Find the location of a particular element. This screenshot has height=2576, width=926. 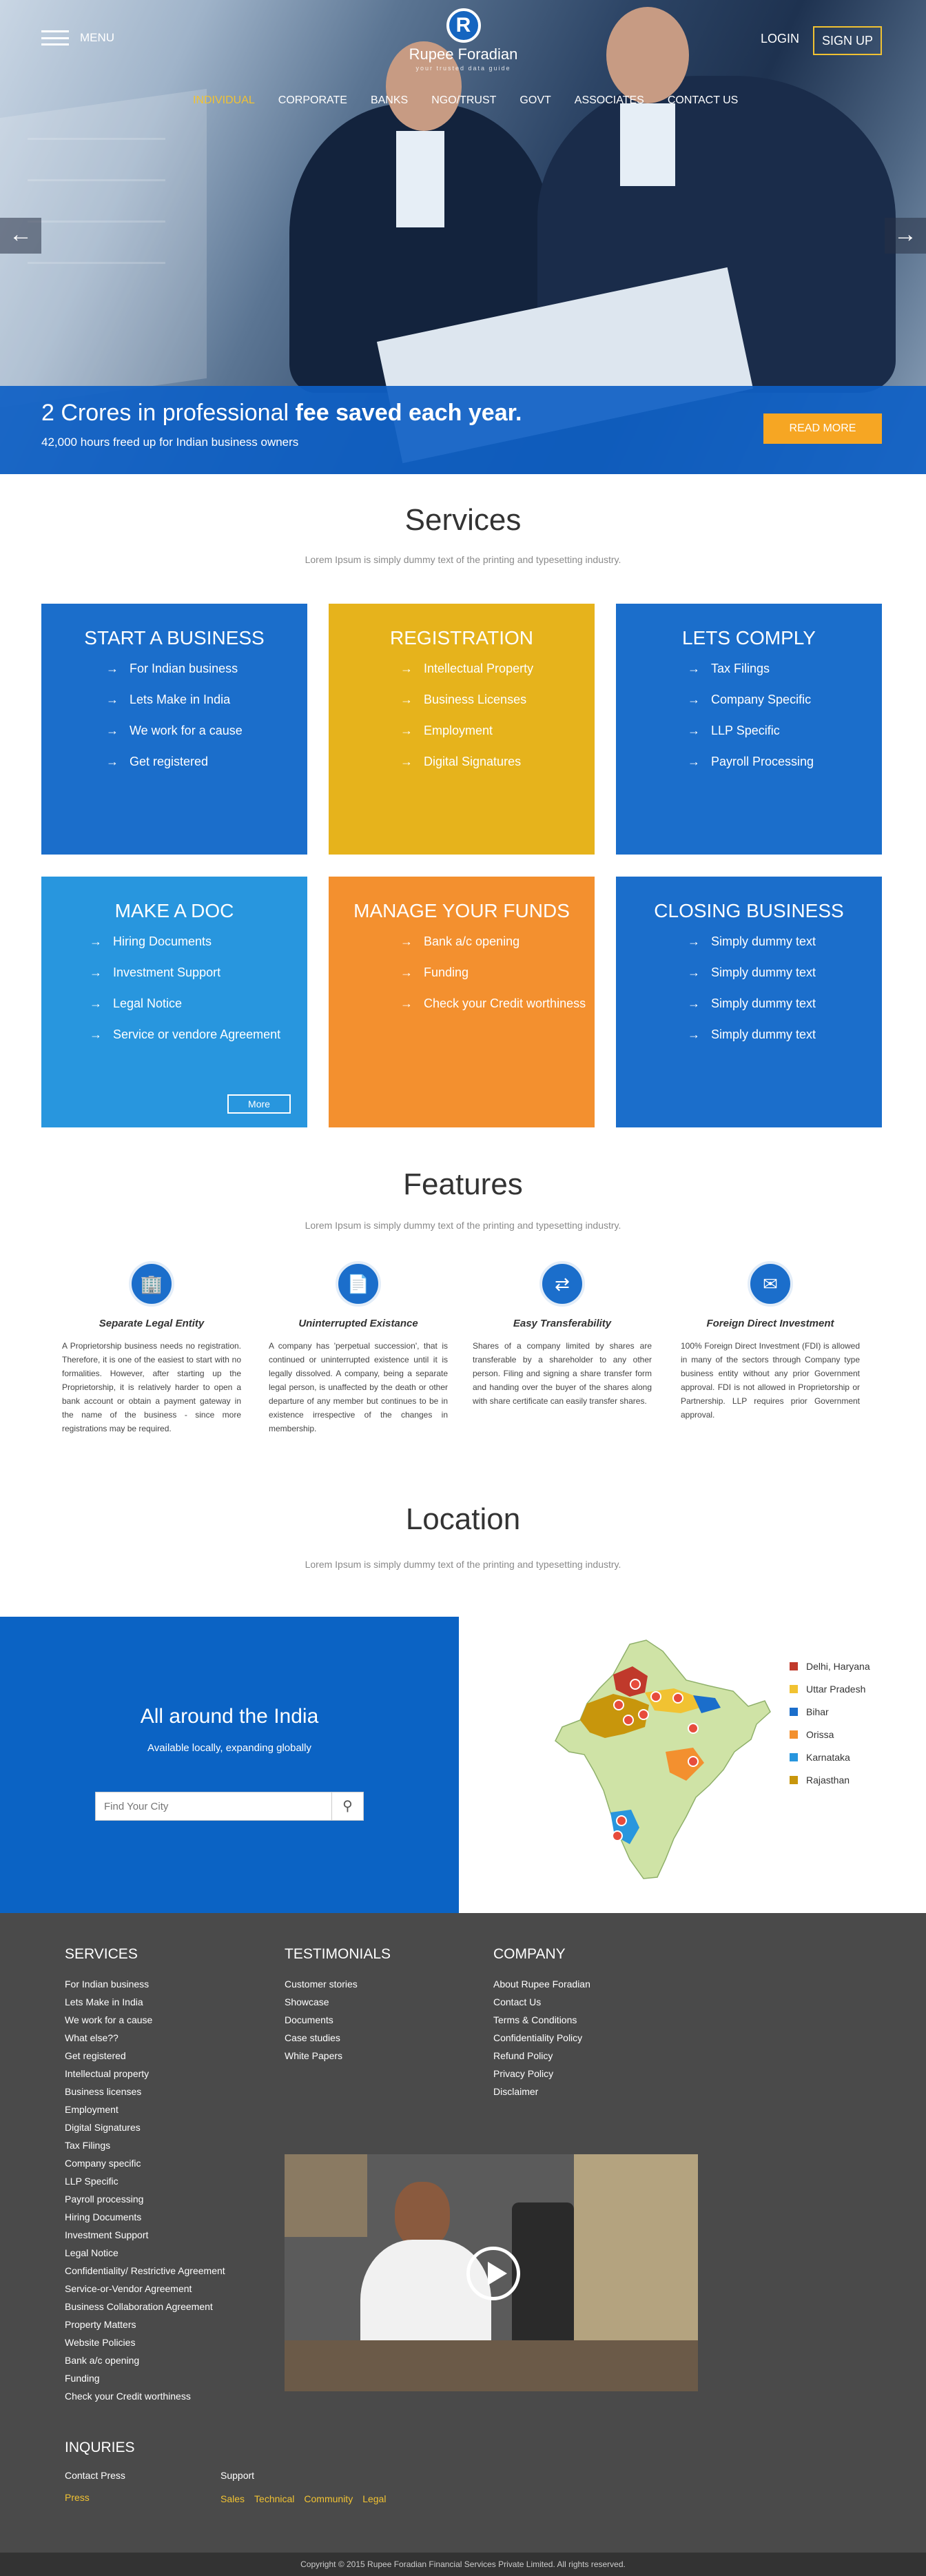

card-item: → Employment is located at coordinates (498, 731).